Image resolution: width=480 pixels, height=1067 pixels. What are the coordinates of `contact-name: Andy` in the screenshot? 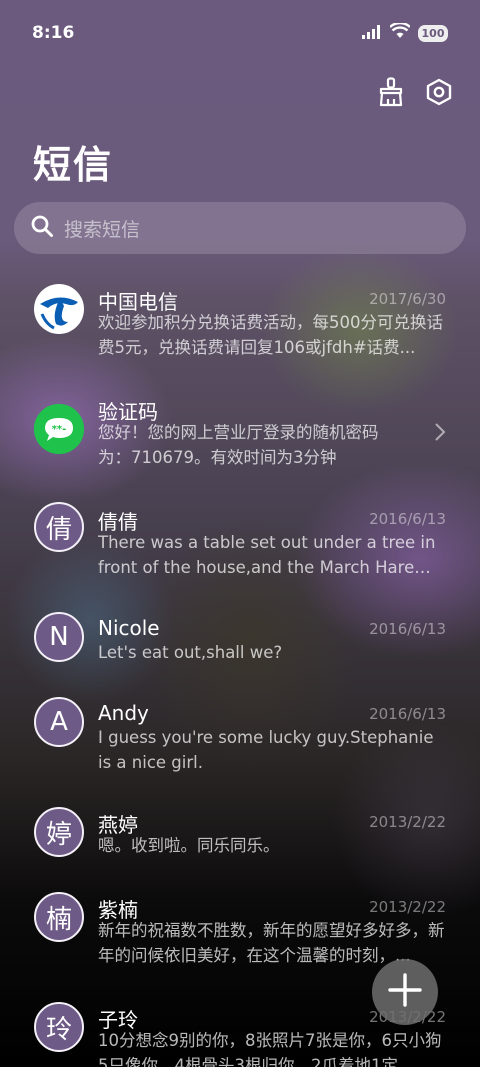 It's located at (123, 713).